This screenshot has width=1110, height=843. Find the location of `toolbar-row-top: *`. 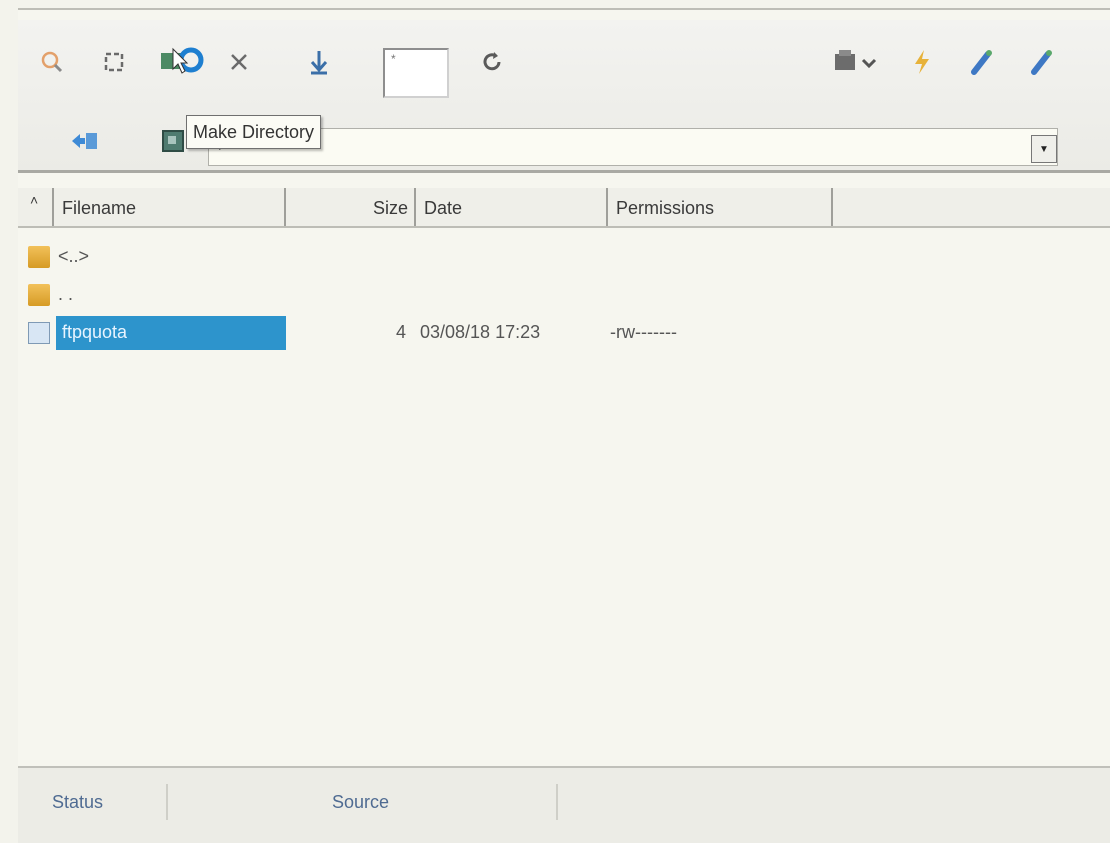

toolbar-row-top: * is located at coordinates (564, 65).